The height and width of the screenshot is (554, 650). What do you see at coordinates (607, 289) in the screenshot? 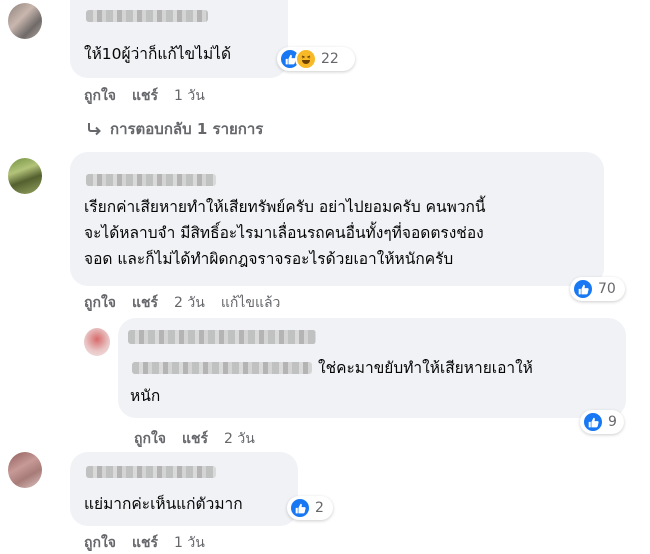
I see `reaction-count: 70` at bounding box center [607, 289].